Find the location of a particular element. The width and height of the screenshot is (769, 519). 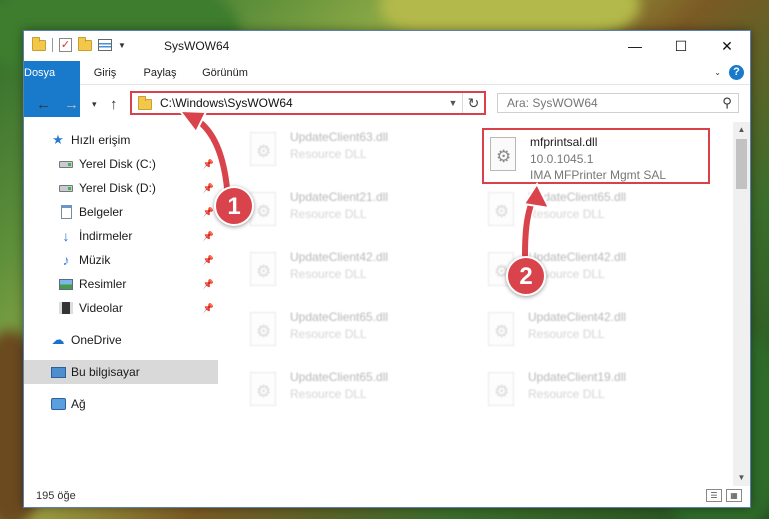

window-controls: — ☐ ✕ is located at coordinates (681, 46).